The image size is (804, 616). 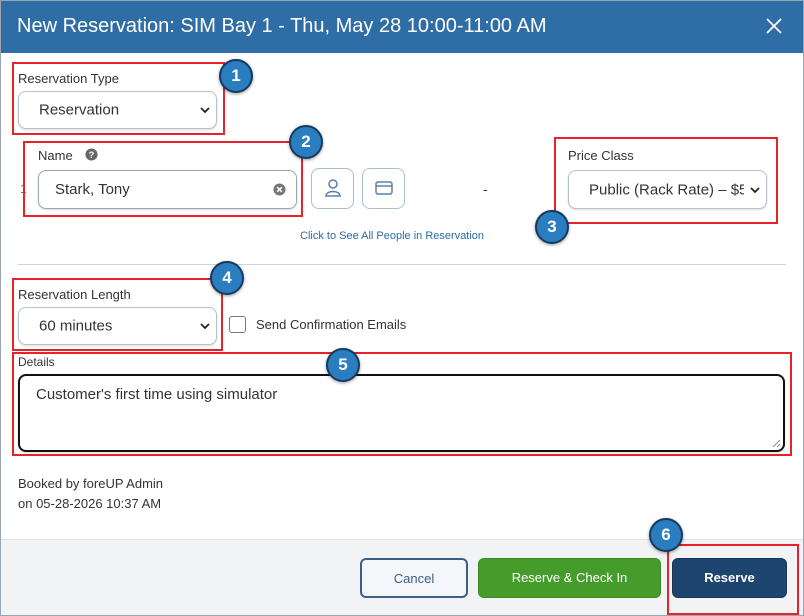 What do you see at coordinates (79, 110) in the screenshot?
I see `reservation-type-value: Reservation` at bounding box center [79, 110].